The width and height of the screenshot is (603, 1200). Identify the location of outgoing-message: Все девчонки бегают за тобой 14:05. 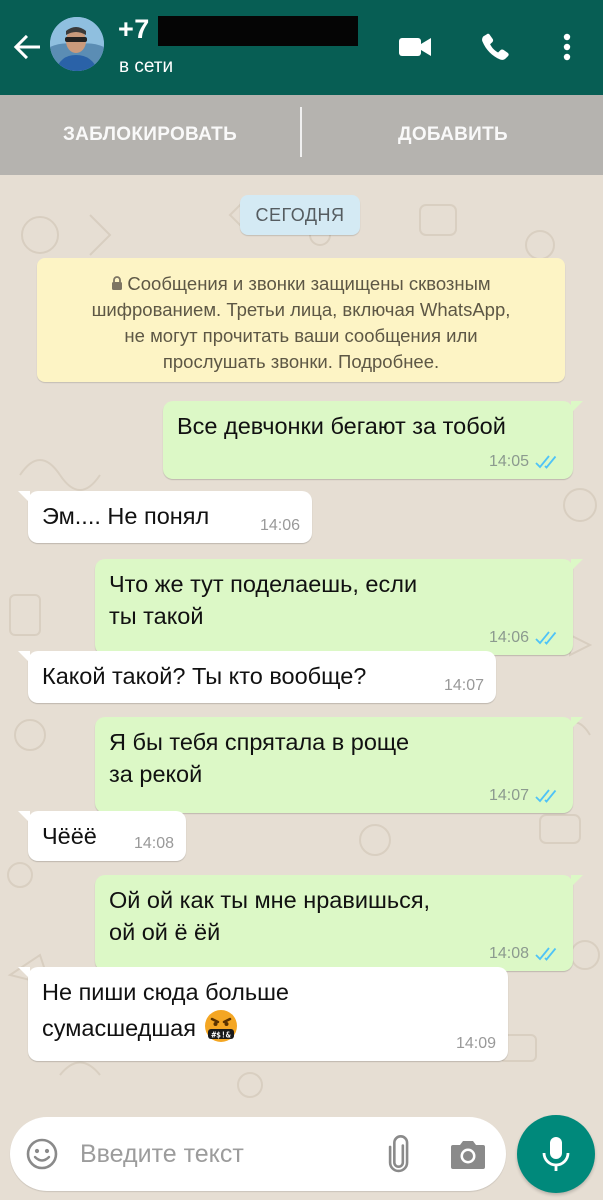
(373, 440).